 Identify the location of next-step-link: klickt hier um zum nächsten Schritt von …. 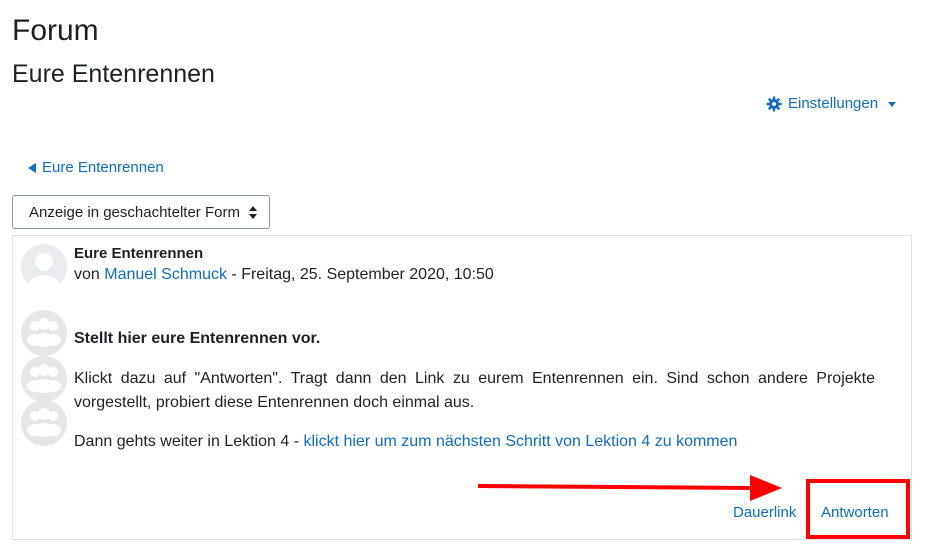
(520, 441).